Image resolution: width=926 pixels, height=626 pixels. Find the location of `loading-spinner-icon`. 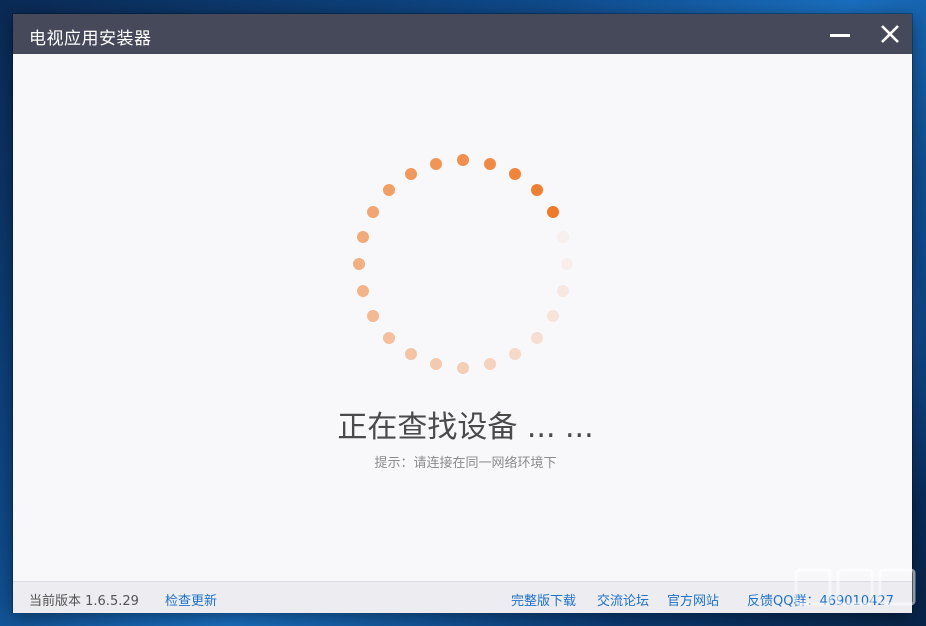

loading-spinner-icon is located at coordinates (463, 264).